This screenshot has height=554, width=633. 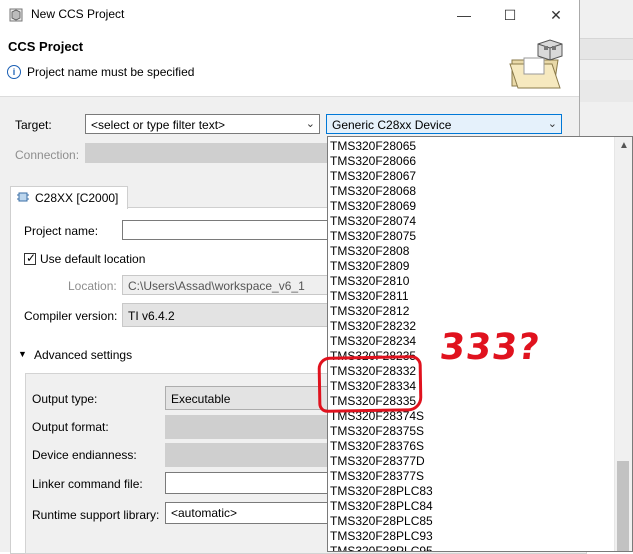 I want to click on linker-command-file-input, so click(x=247, y=483).